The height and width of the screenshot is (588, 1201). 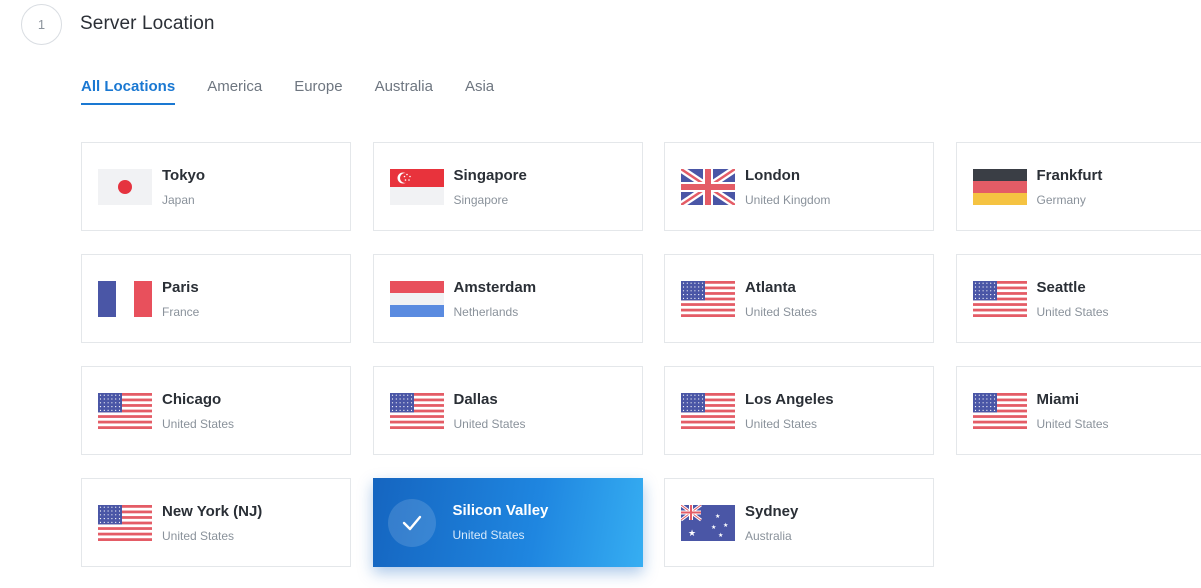 What do you see at coordinates (495, 287) in the screenshot?
I see `location-city: Amsterdam` at bounding box center [495, 287].